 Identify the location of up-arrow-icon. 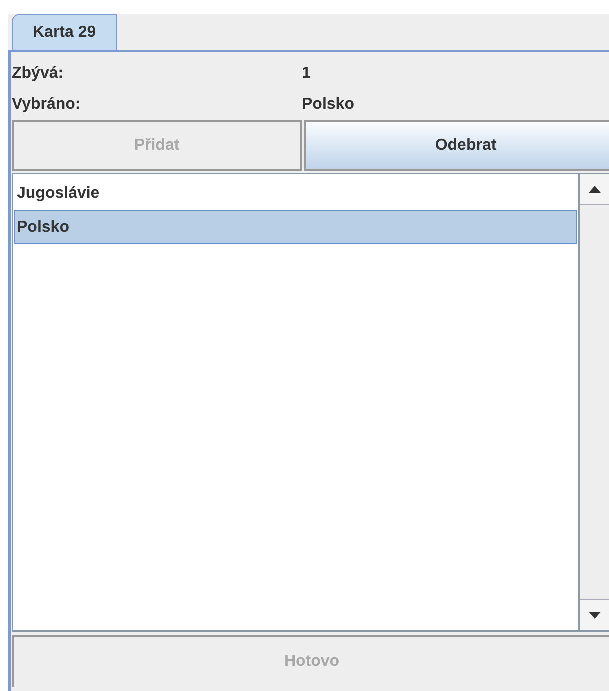
(594, 189).